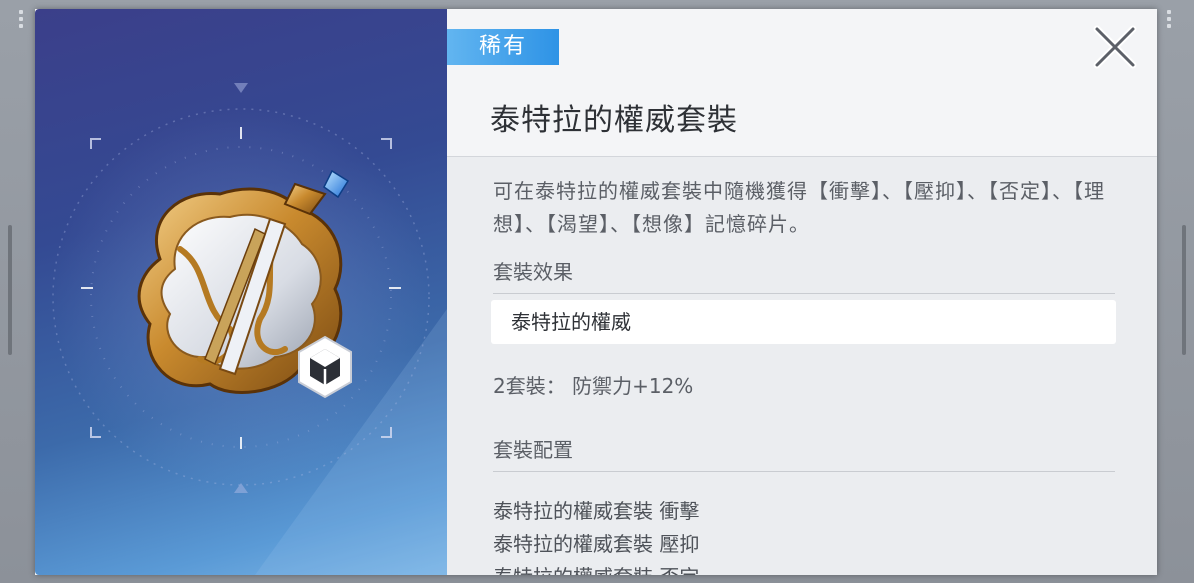  What do you see at coordinates (803, 322) in the screenshot?
I see `set-name-box: 泰特拉的權威` at bounding box center [803, 322].